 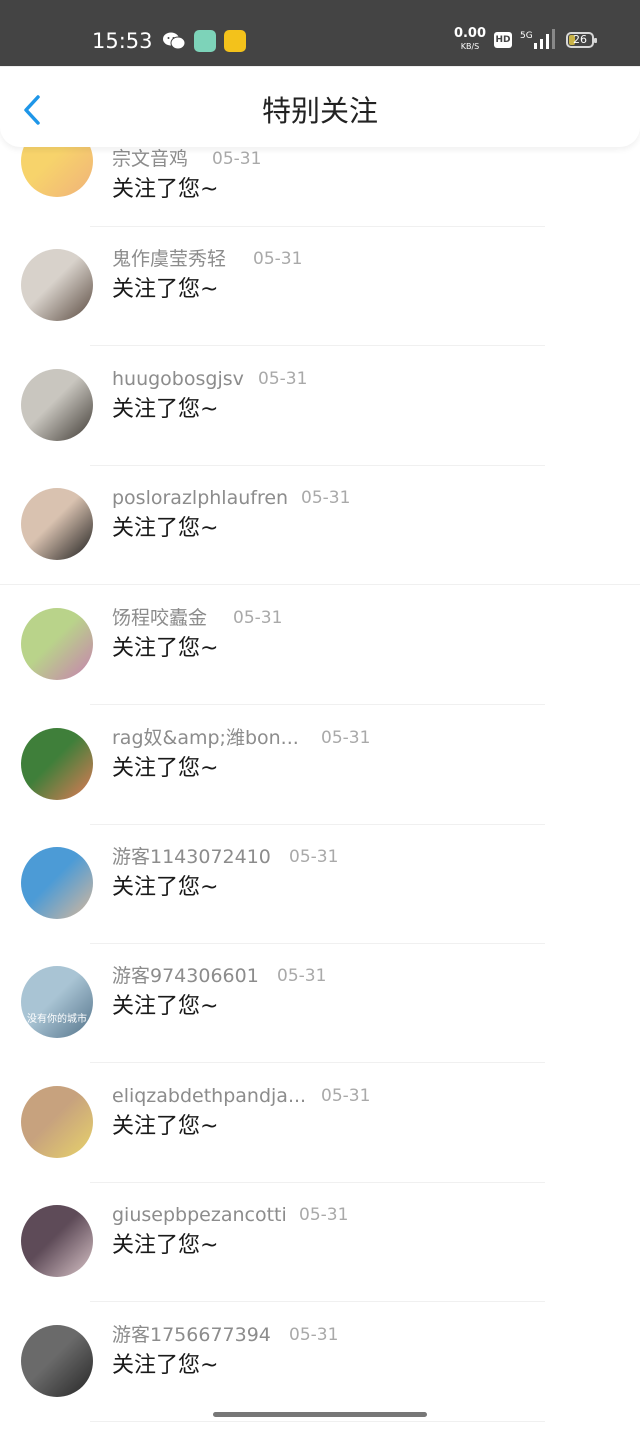 What do you see at coordinates (320, 906) in the screenshot?
I see `list-item: 游客1143072410 05-31 关注了您~` at bounding box center [320, 906].